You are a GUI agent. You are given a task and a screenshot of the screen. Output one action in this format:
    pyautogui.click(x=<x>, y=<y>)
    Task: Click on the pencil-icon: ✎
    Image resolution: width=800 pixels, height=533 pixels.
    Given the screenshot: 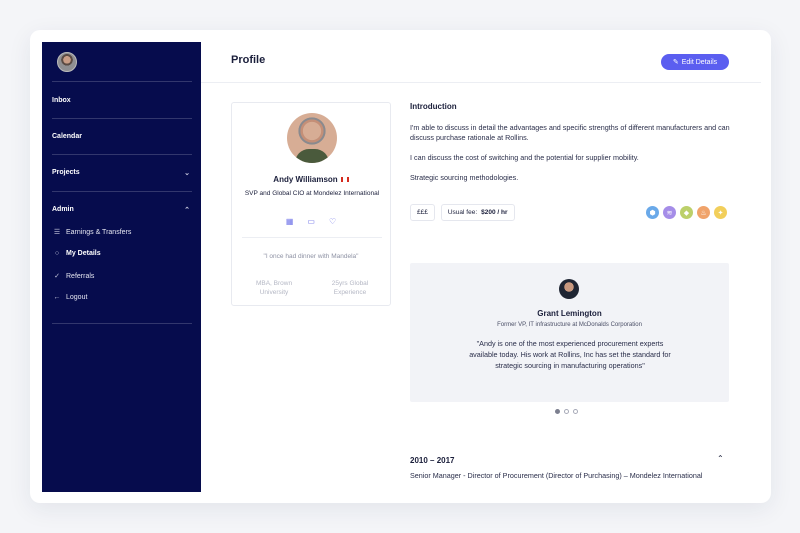 What is the action you would take?
    pyautogui.click(x=675, y=62)
    